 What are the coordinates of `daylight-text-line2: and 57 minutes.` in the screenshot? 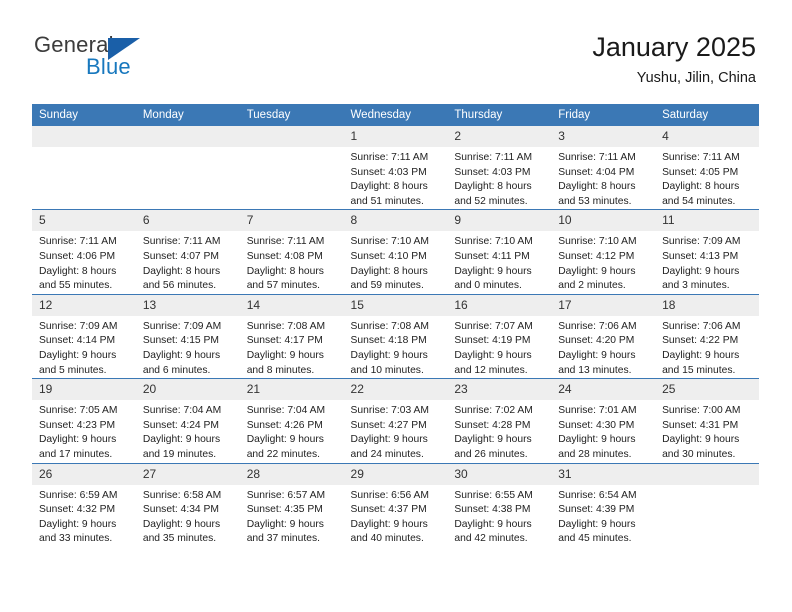 It's located at (283, 286).